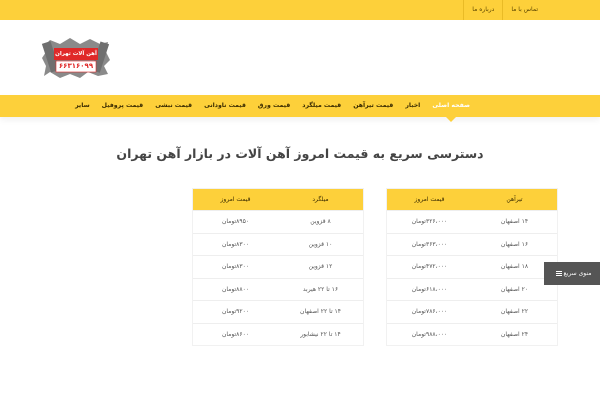 The width and height of the screenshot is (600, 400). Describe the element at coordinates (429, 334) in the screenshot. I see `price-cell: ۹۸۸،۰۰۰تومان` at that location.